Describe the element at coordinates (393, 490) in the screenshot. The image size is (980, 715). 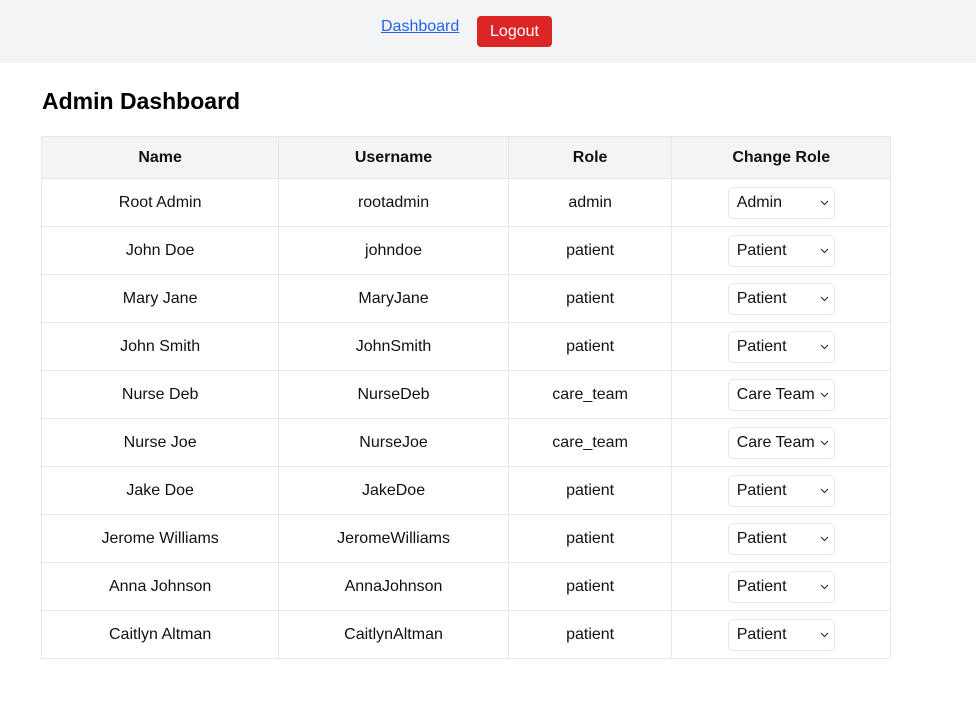
I see `cell-username: JakeDoe` at that location.